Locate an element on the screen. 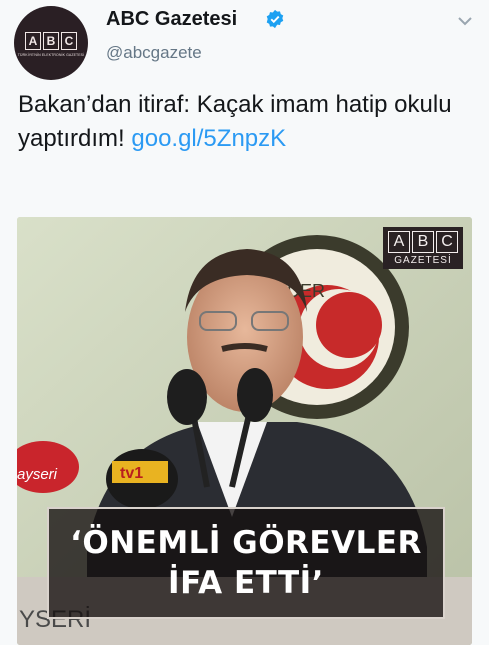 The image size is (489, 645). badge-letter: B is located at coordinates (423, 241).